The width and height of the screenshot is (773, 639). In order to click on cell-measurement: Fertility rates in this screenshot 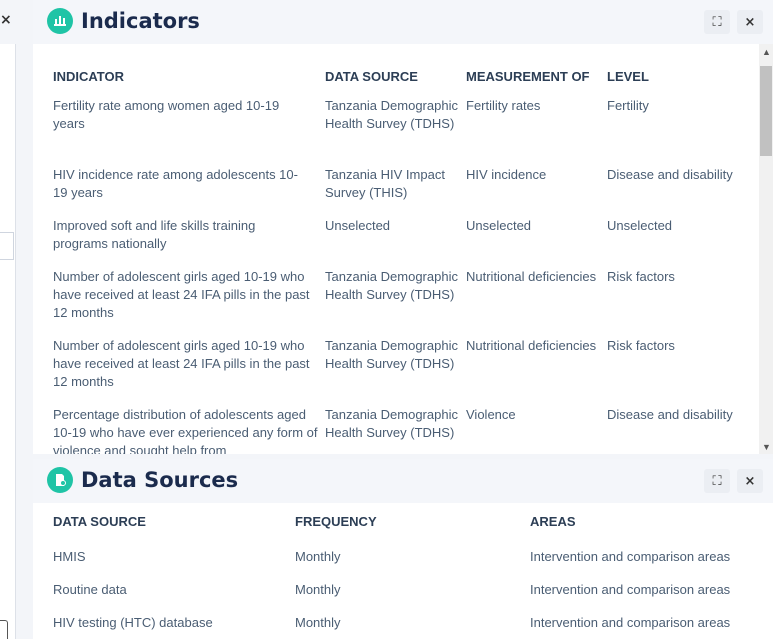, I will do `click(503, 105)`.